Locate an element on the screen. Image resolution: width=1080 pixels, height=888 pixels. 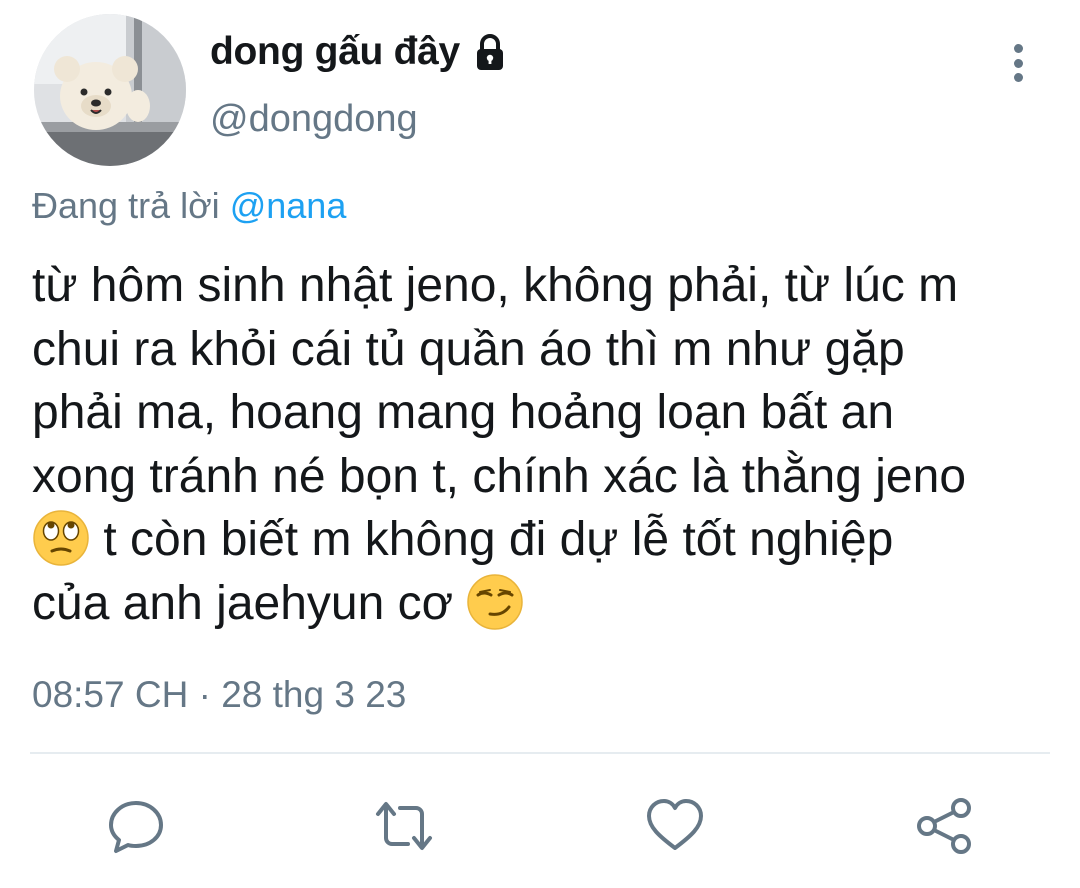
reply-icon is located at coordinates (136, 827).